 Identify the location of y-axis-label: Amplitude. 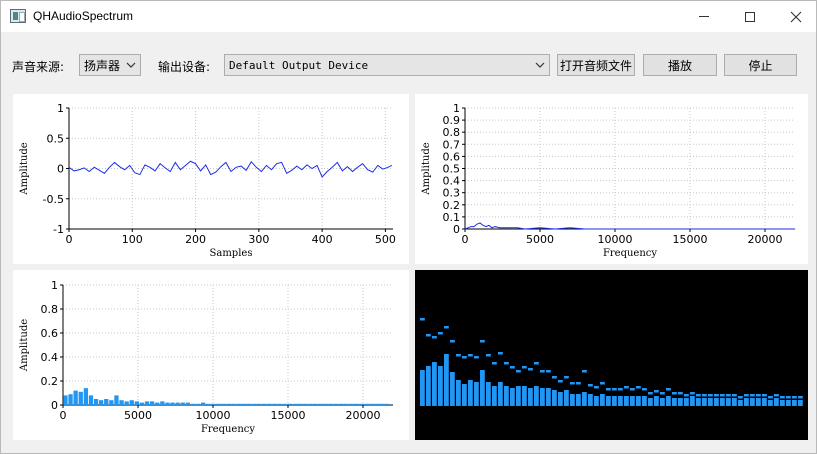
(24, 168).